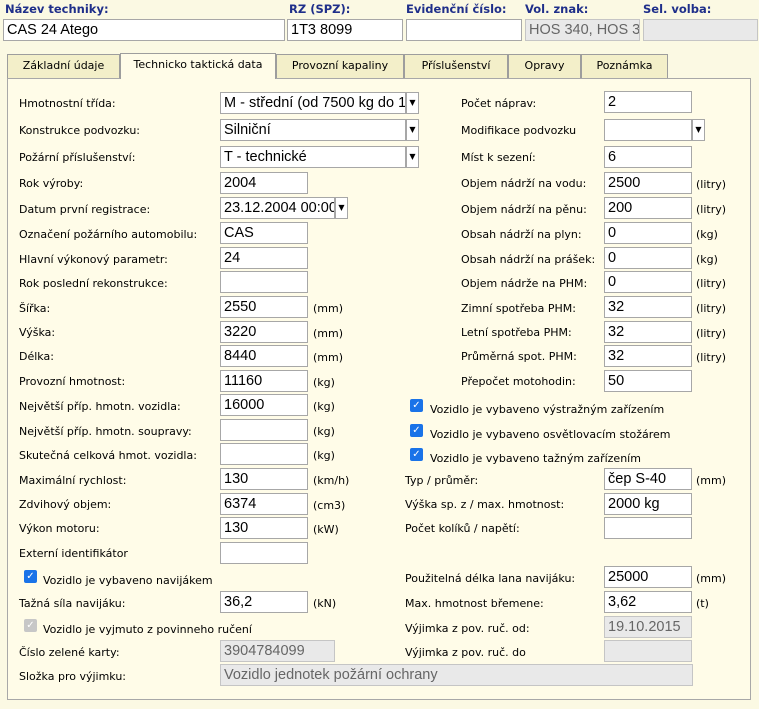  I want to click on konstr-label: Konstrukce podvozku:, so click(80, 130).